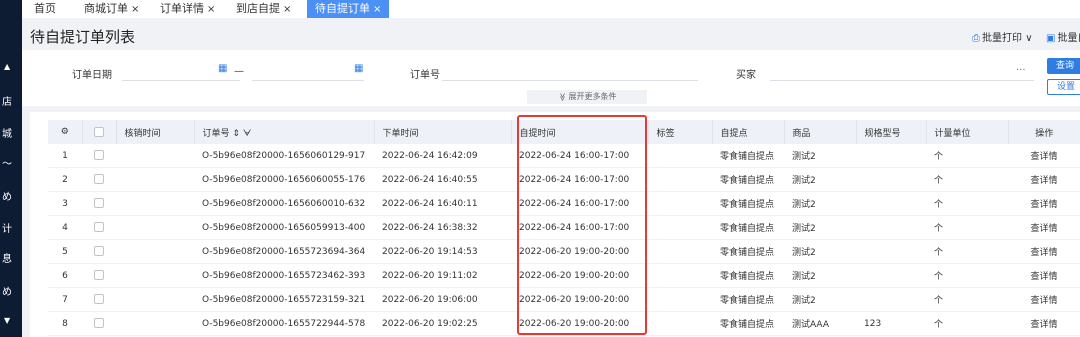 The height and width of the screenshot is (337, 1080). I want to click on column-header-order-no: 订单号 ⇕ ᗄ, so click(283, 132).